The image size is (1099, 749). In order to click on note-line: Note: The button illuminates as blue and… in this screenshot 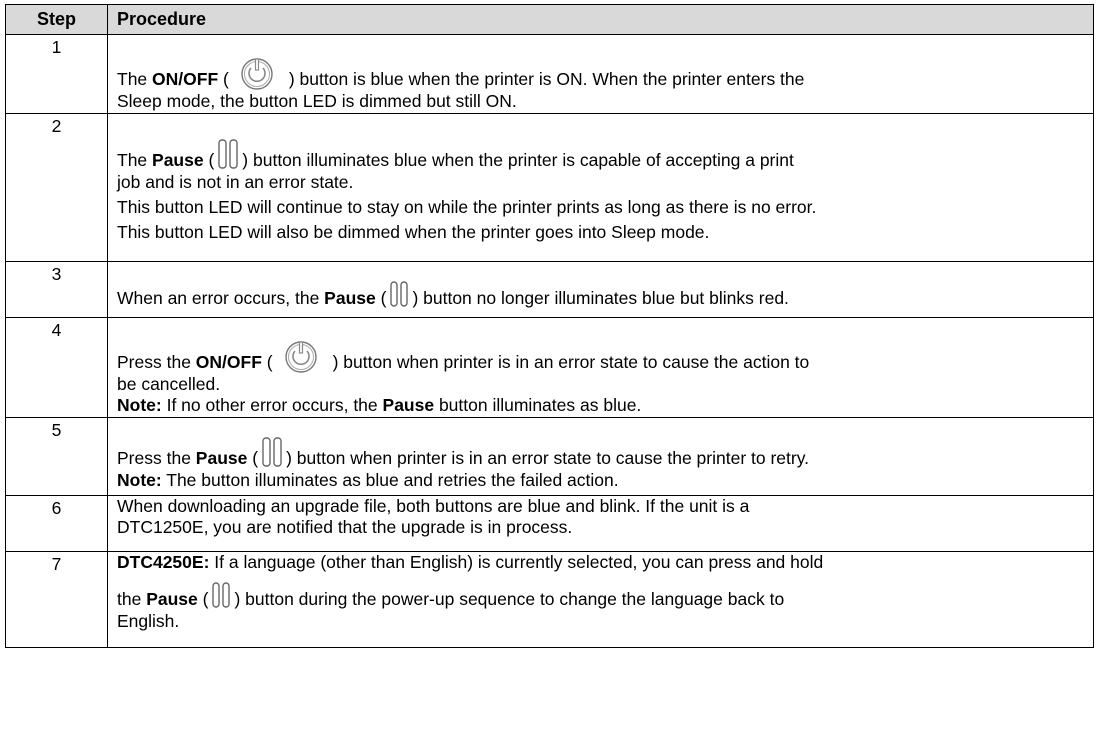, I will do `click(368, 480)`.